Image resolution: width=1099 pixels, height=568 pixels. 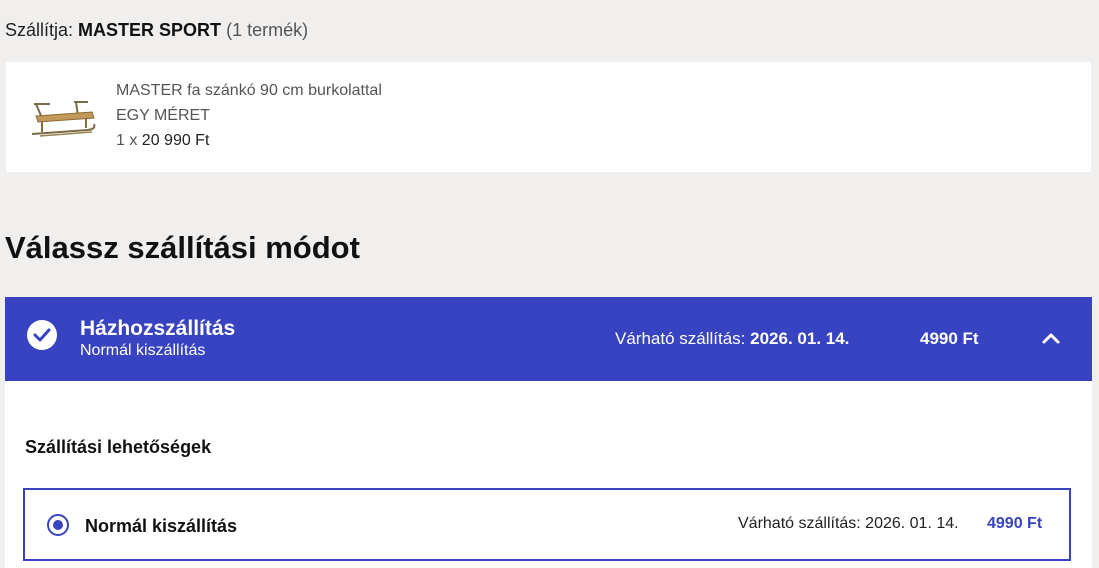 What do you see at coordinates (680, 338) in the screenshot?
I see `method-eta-label: Várható szállítás:` at bounding box center [680, 338].